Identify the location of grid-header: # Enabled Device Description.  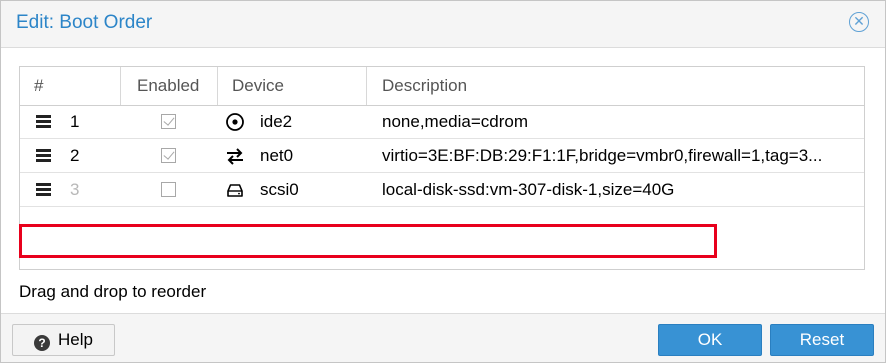
(442, 86).